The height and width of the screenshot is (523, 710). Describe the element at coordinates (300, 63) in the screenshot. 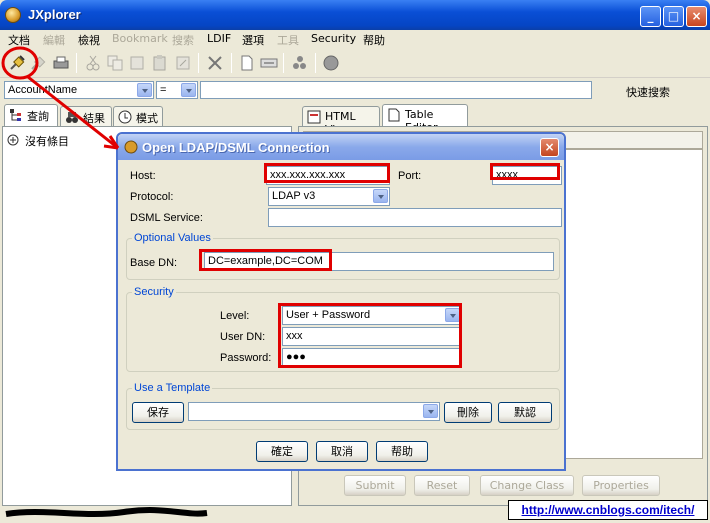

I see `refresh-tree-icon` at that location.